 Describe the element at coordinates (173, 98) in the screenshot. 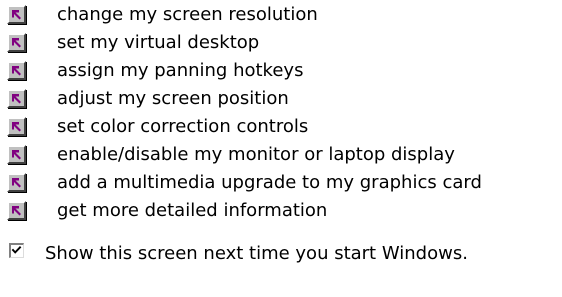

I see `menu-item-label: adjust my screen position` at that location.